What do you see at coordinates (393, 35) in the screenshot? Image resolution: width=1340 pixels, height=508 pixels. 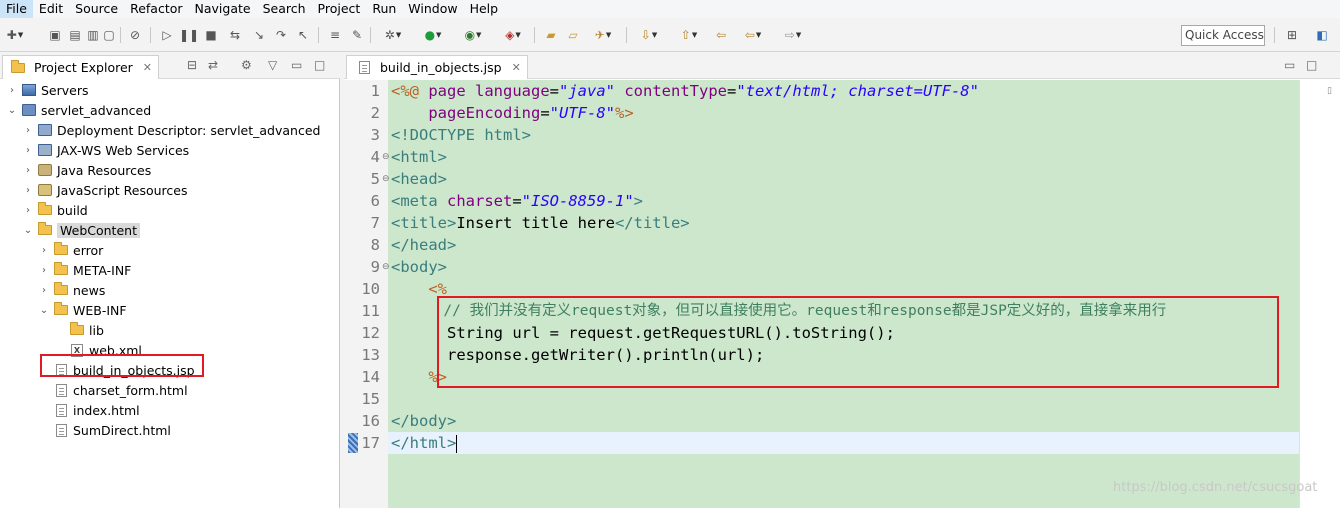 I see `debug-icon: ✲ ▼` at bounding box center [393, 35].